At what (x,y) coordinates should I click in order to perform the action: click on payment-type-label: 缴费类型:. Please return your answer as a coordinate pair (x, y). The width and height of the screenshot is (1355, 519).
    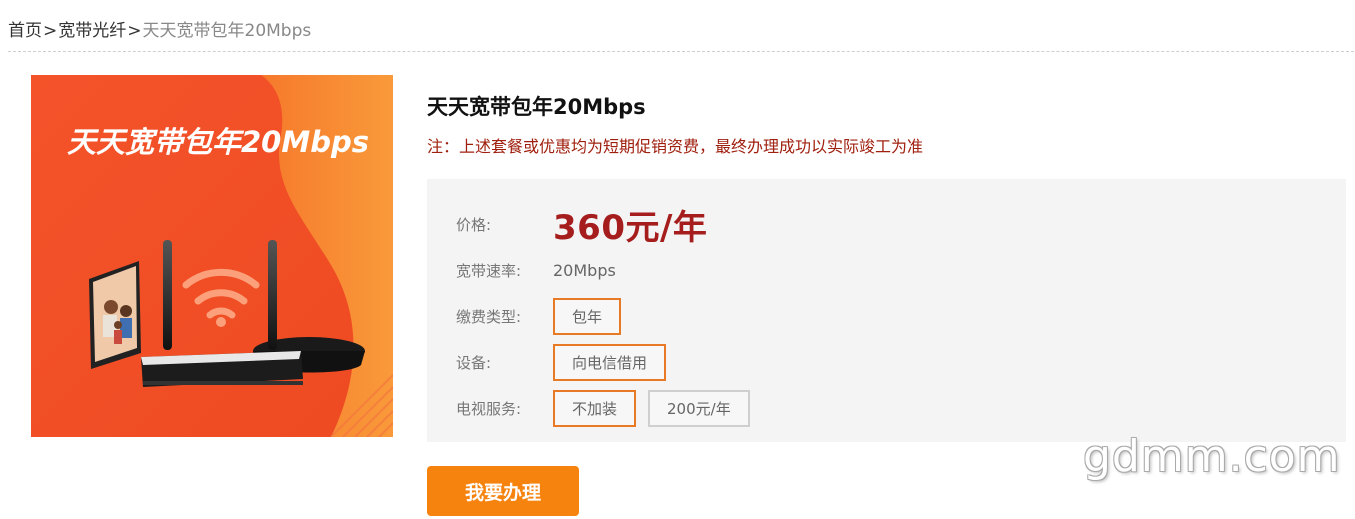
    Looking at the image, I should click on (489, 317).